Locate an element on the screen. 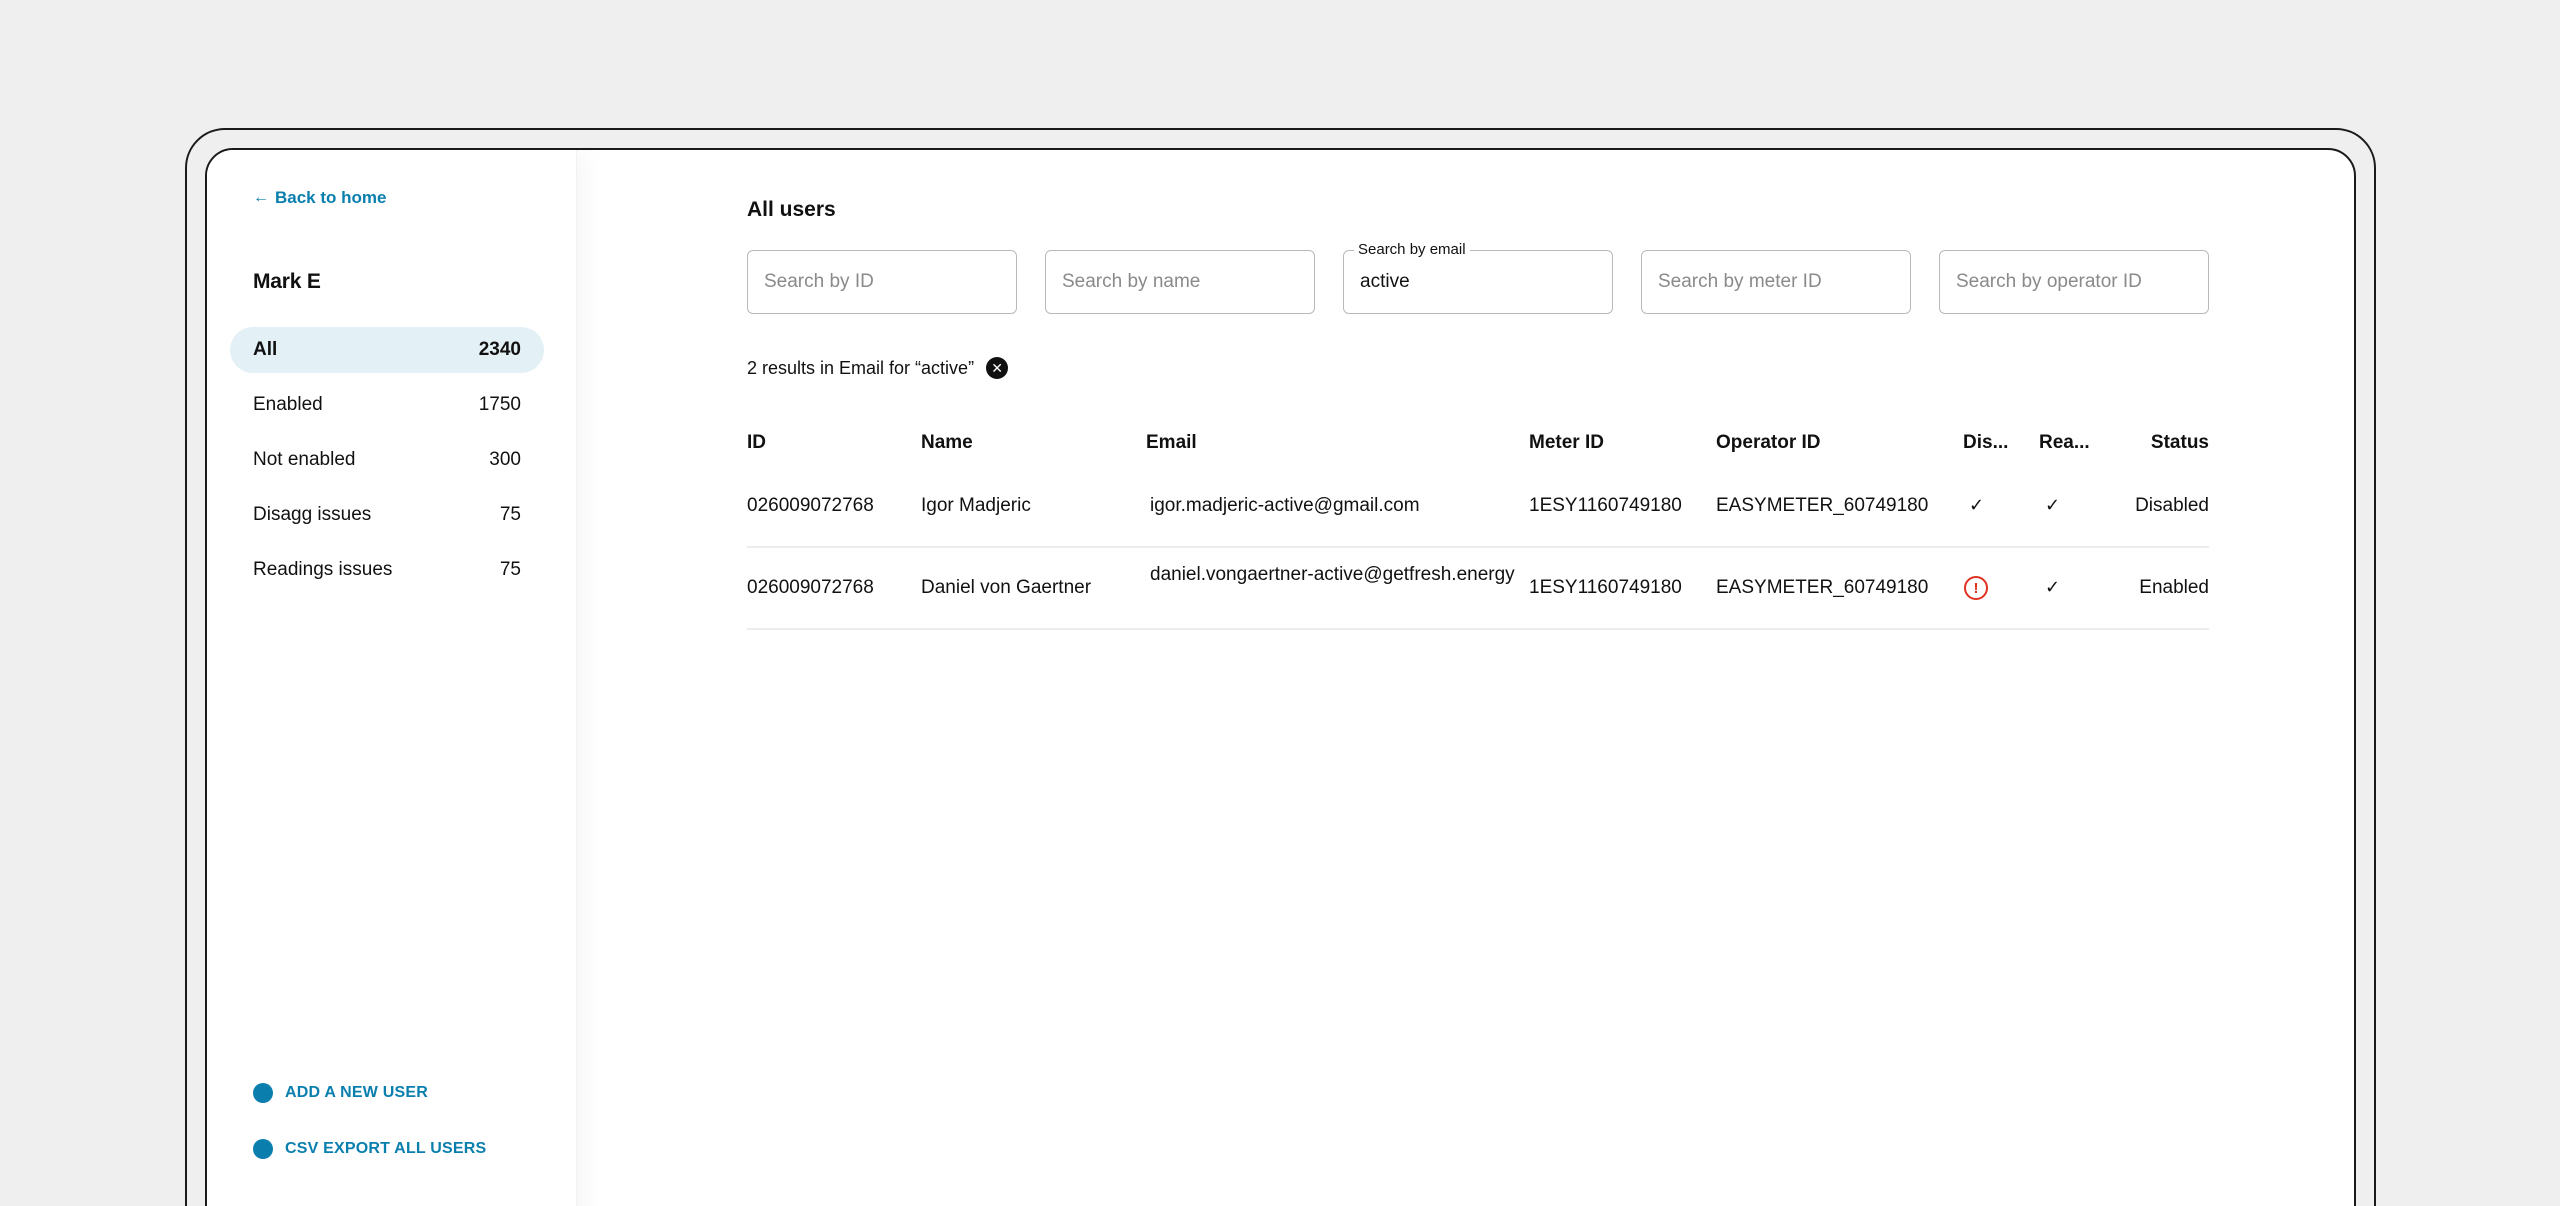 The width and height of the screenshot is (2560, 1206). filter-item-all: All 2340 is located at coordinates (387, 350).